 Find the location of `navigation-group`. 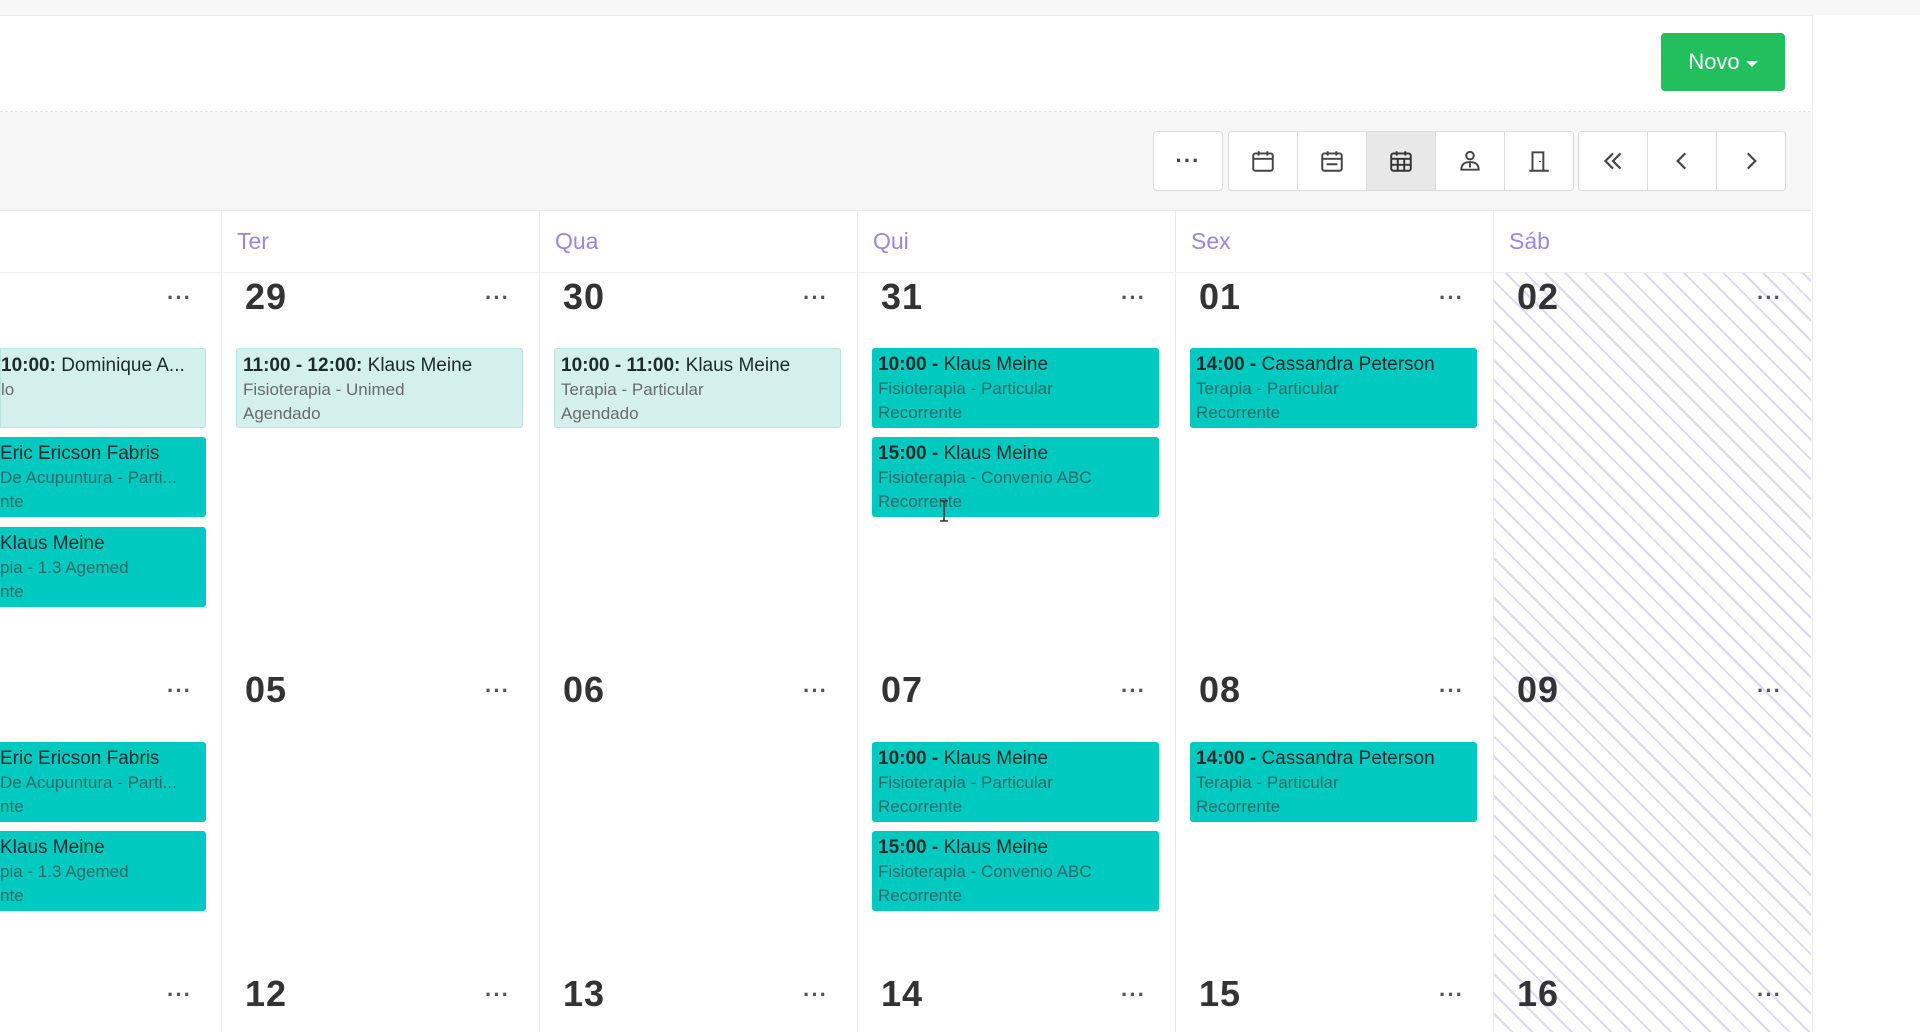

navigation-group is located at coordinates (1682, 161).